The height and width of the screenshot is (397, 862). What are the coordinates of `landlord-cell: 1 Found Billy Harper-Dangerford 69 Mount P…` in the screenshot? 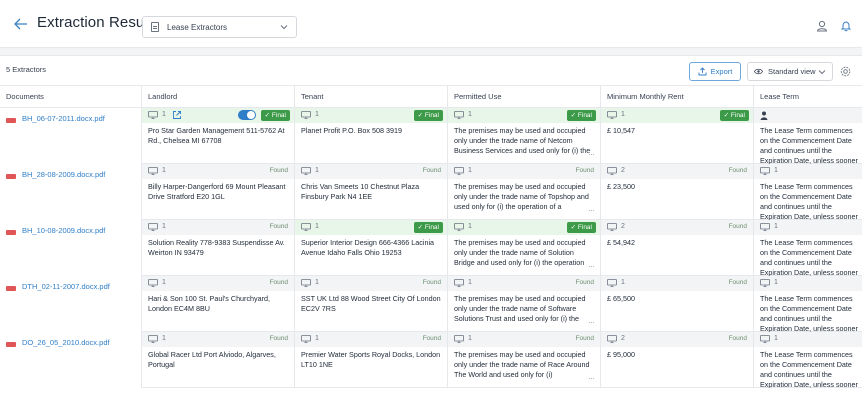 It's located at (218, 192).